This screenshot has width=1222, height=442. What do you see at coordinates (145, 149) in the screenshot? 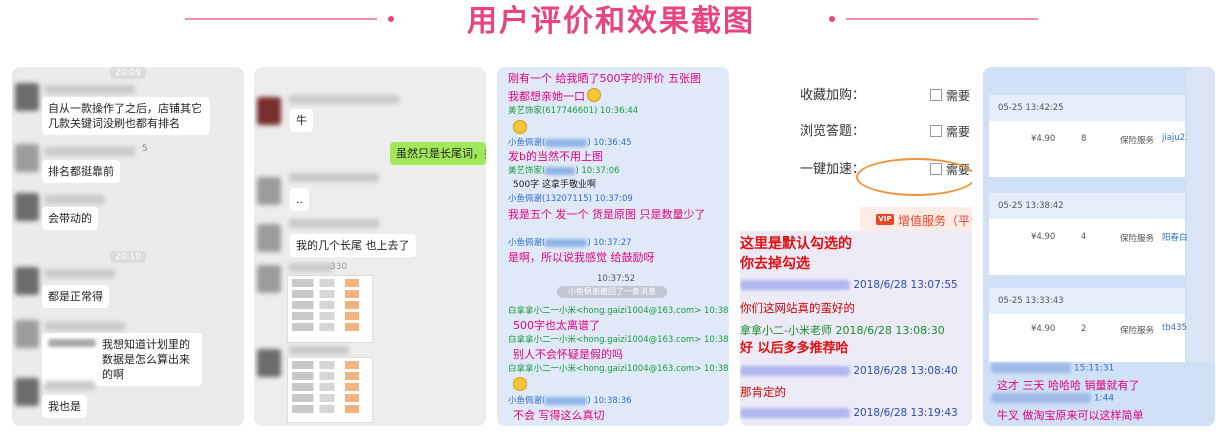
I see `partial-timestamp: 5` at bounding box center [145, 149].